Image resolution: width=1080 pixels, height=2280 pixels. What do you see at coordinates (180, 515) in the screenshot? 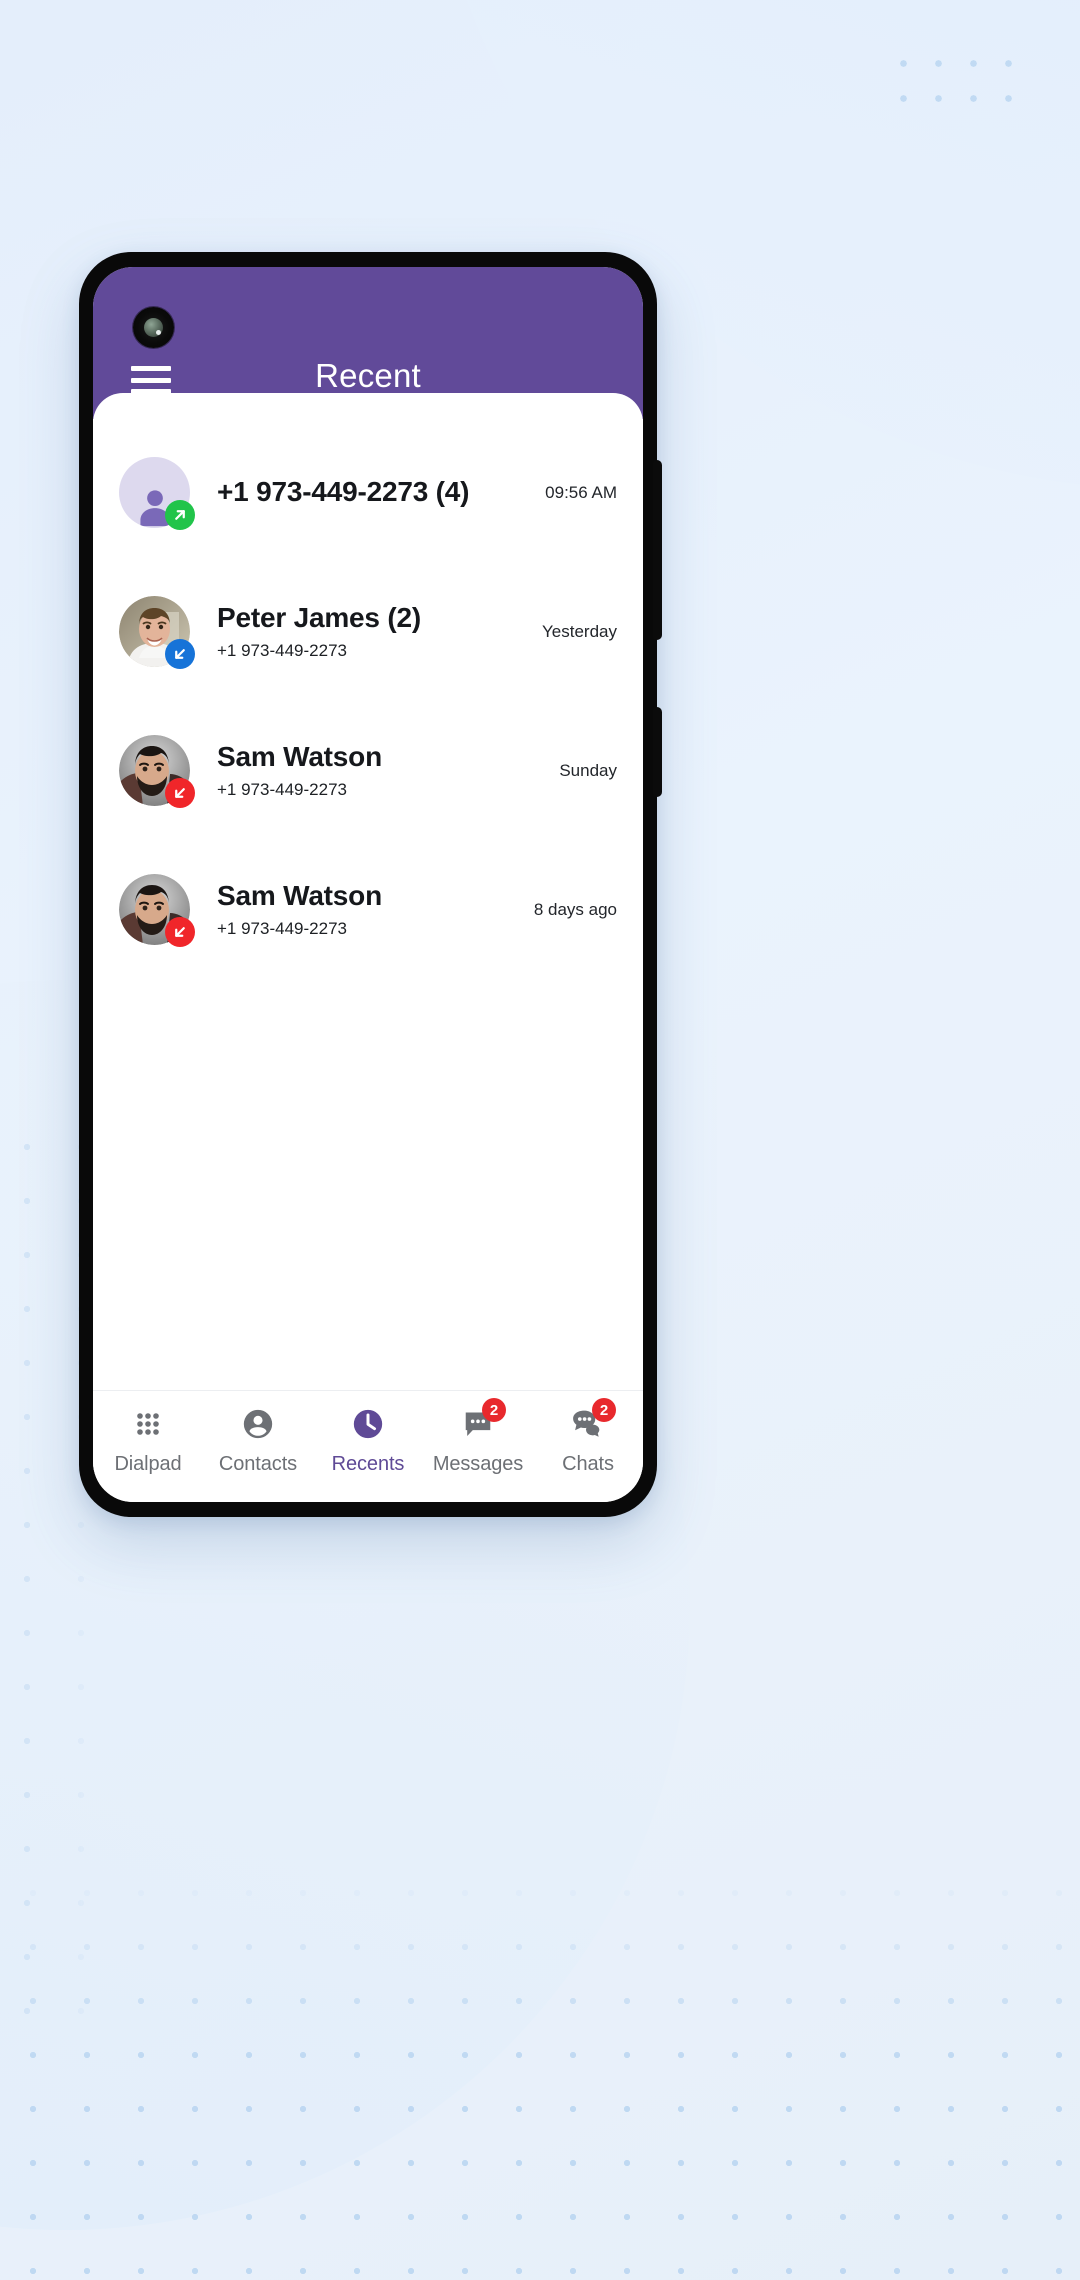
I see `arrow-up-right-icon` at bounding box center [180, 515].